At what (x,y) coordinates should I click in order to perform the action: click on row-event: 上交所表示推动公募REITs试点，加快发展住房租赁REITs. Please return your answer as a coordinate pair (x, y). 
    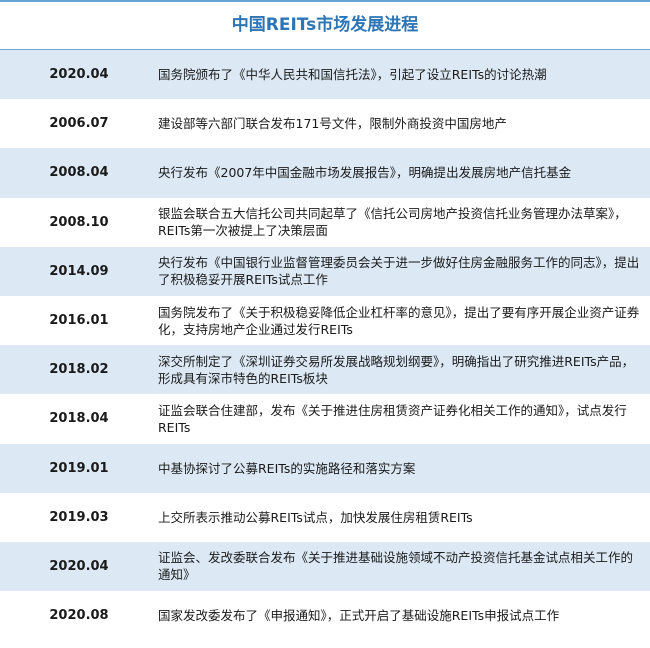
    Looking at the image, I should click on (315, 517).